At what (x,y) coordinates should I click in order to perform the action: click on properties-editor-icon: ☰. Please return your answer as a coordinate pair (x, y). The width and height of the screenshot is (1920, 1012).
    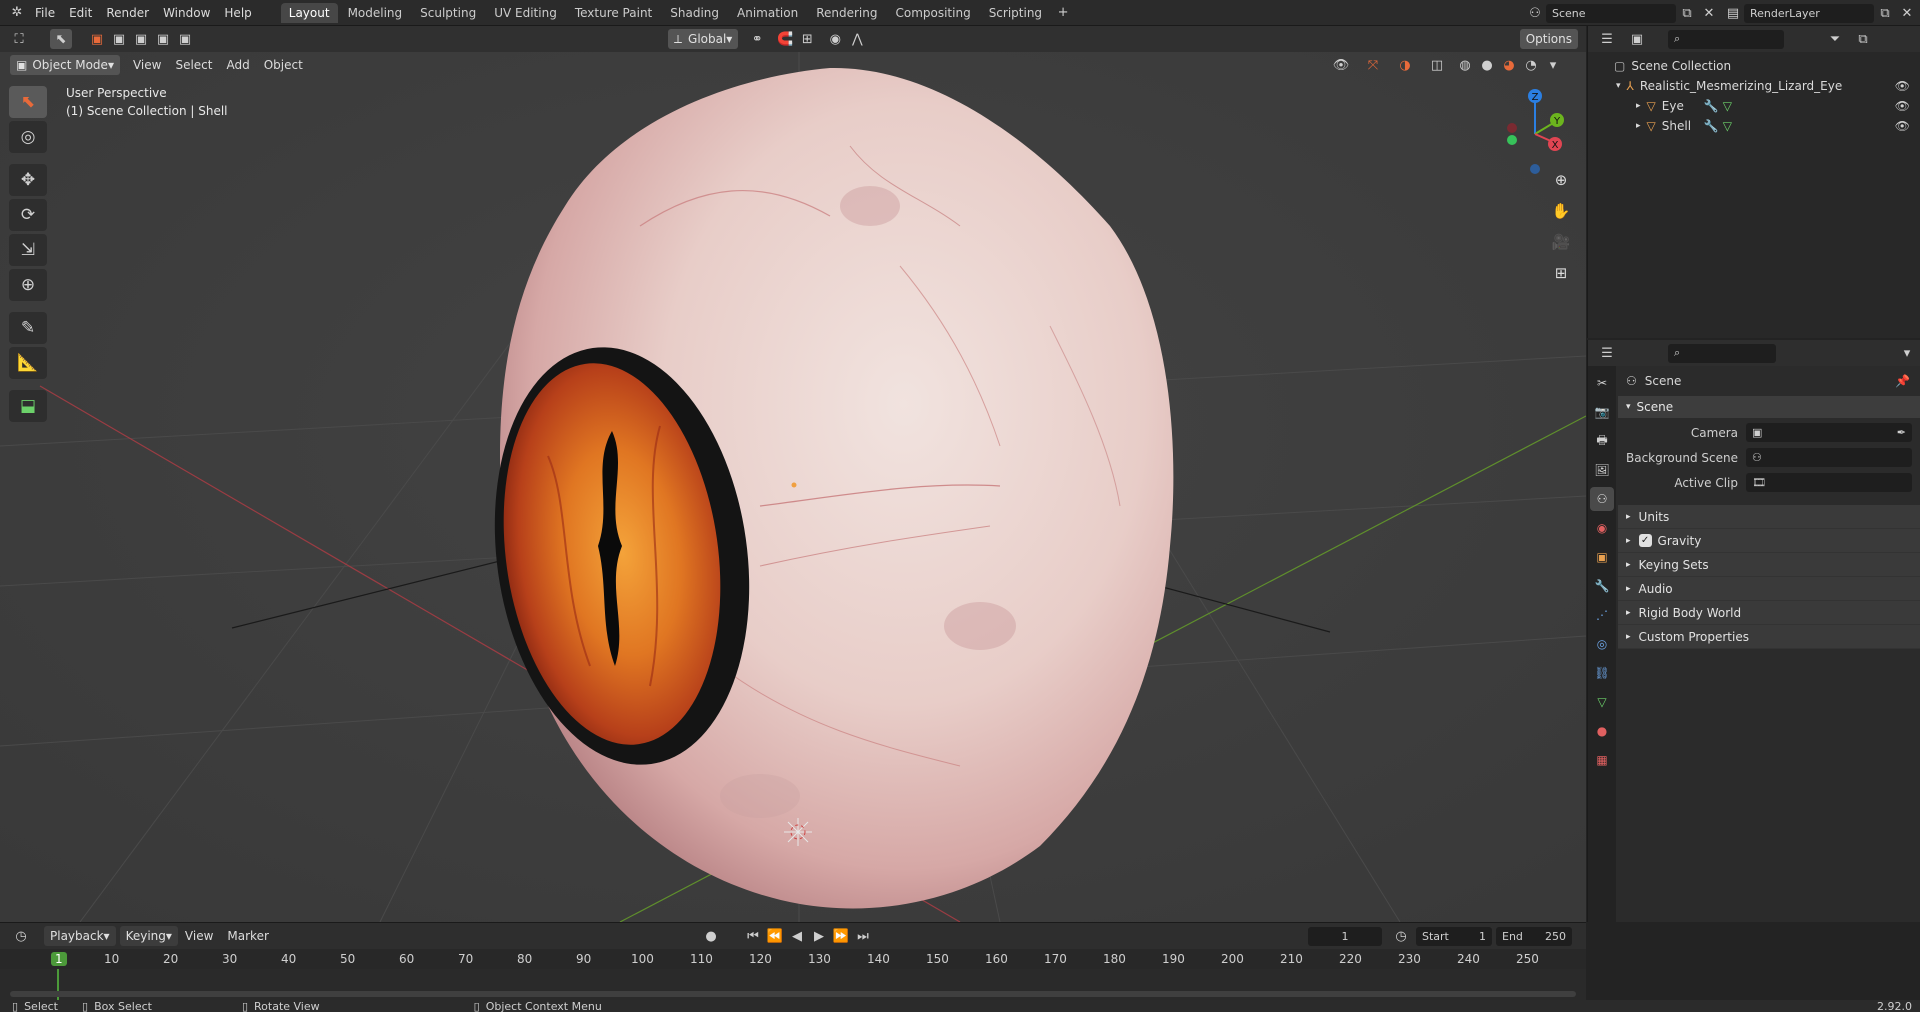
    Looking at the image, I should click on (1607, 353).